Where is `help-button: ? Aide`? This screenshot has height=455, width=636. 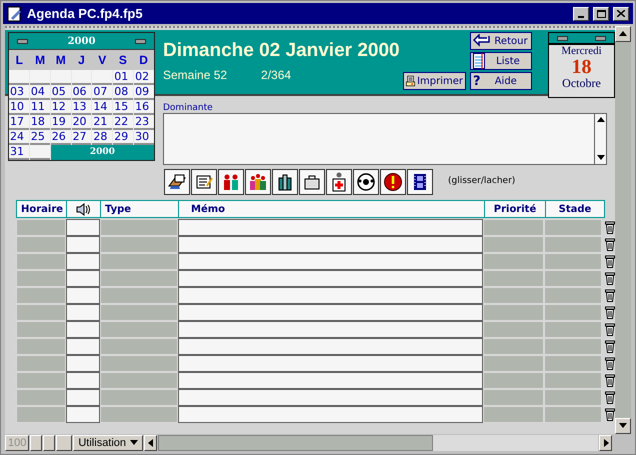
help-button: ? Aide is located at coordinates (501, 81).